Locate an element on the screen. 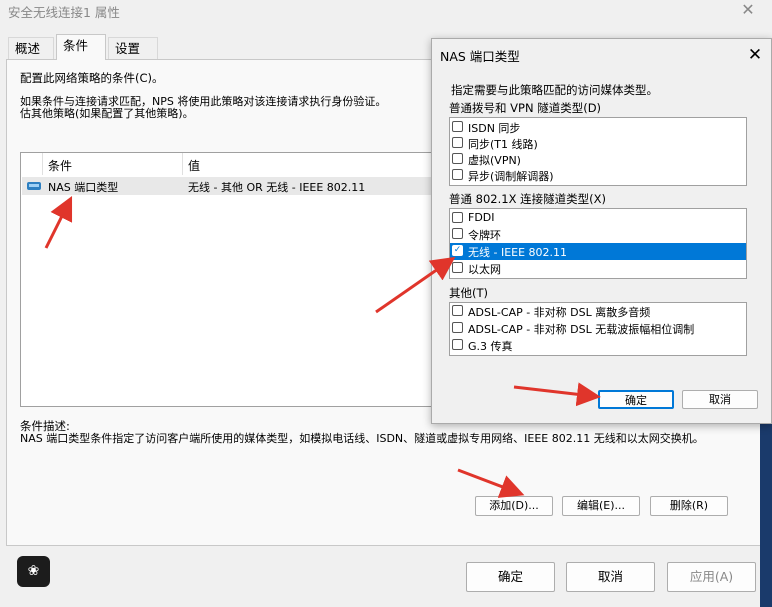  column-header-condition: 条件 is located at coordinates (60, 165).